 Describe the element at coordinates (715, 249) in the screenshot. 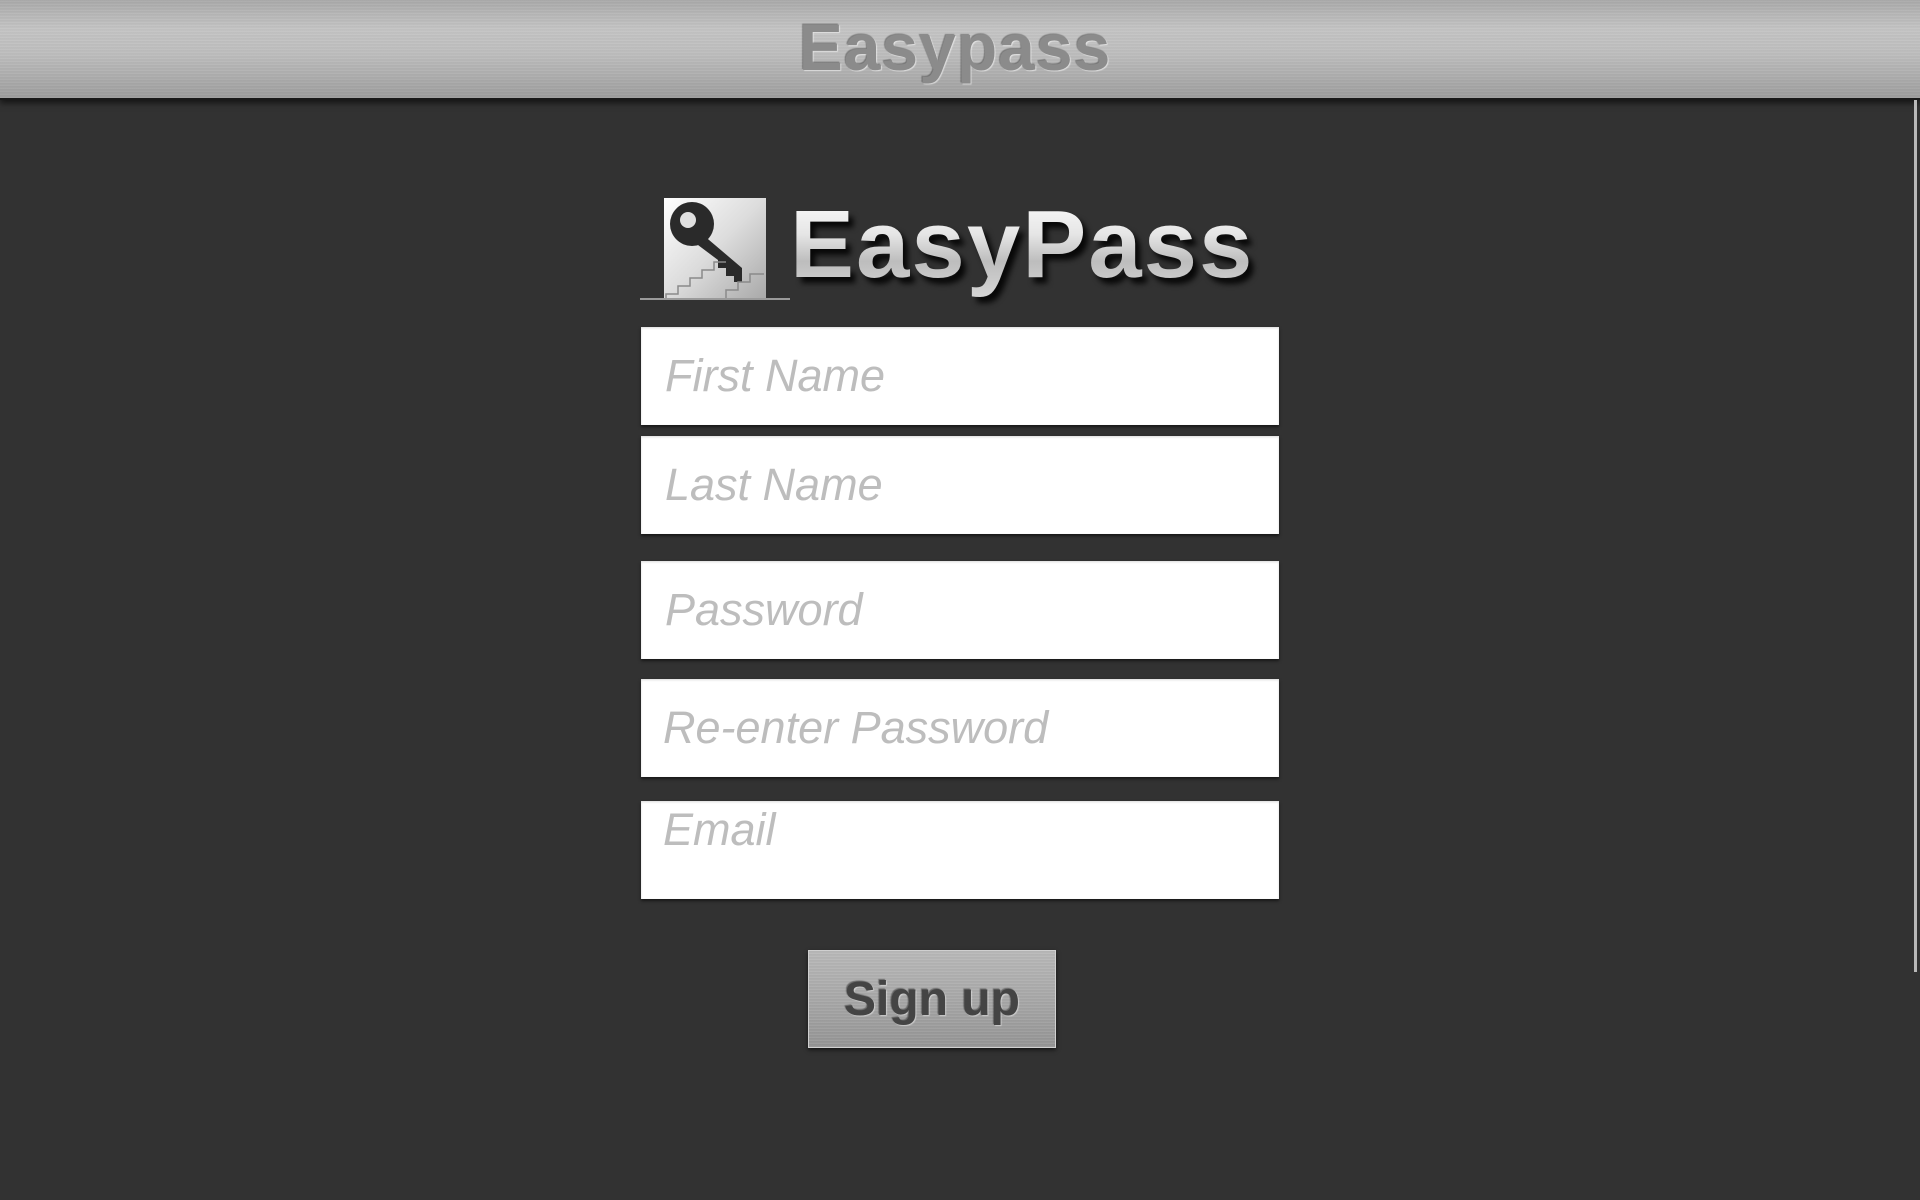

I see `key-stairs-icon` at that location.